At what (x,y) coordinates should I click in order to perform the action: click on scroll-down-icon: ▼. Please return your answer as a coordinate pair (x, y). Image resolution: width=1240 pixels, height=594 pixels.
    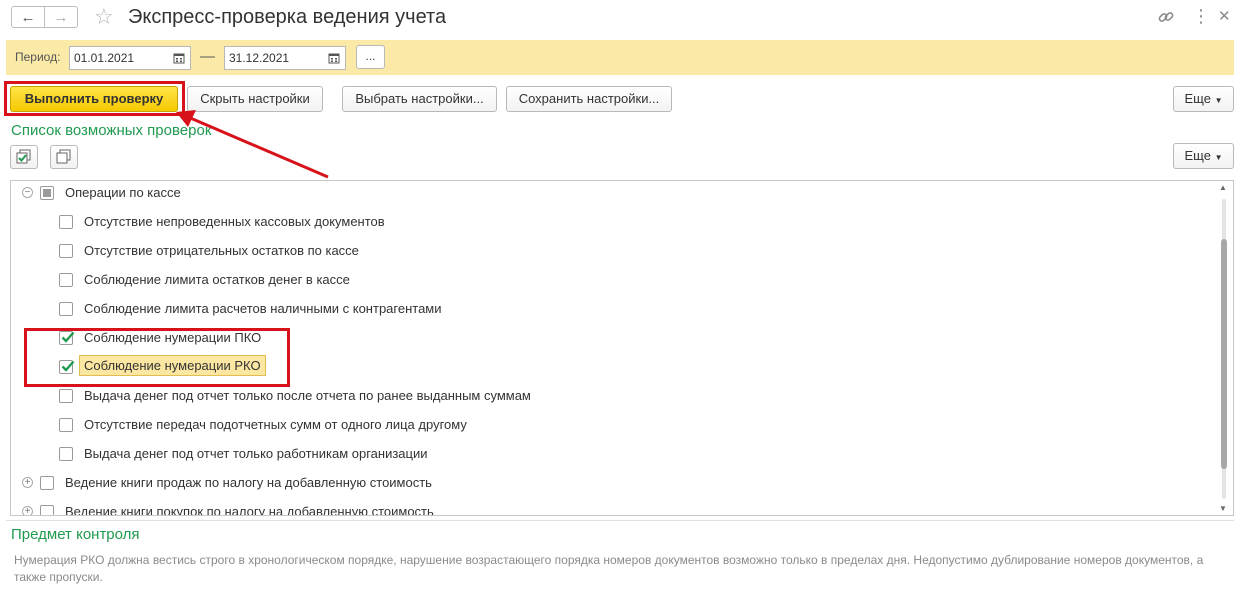
    Looking at the image, I should click on (1223, 508).